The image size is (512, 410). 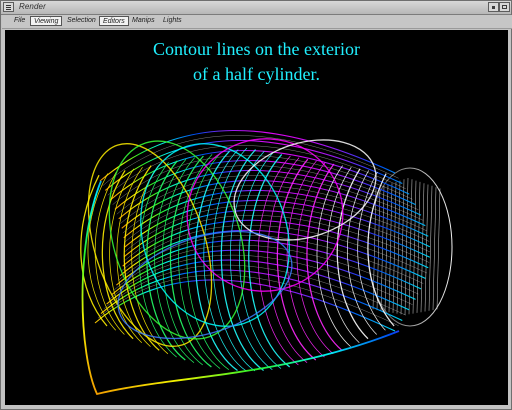 I want to click on surface-longitudinal-line, so click(x=247, y=155).